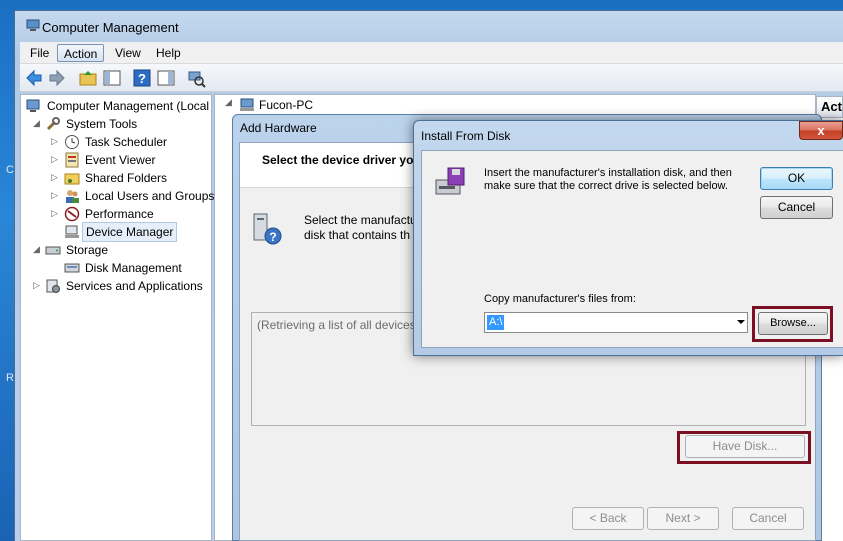 This screenshot has height=541, width=843. What do you see at coordinates (72, 268) in the screenshot?
I see `disk-management-icon` at bounding box center [72, 268].